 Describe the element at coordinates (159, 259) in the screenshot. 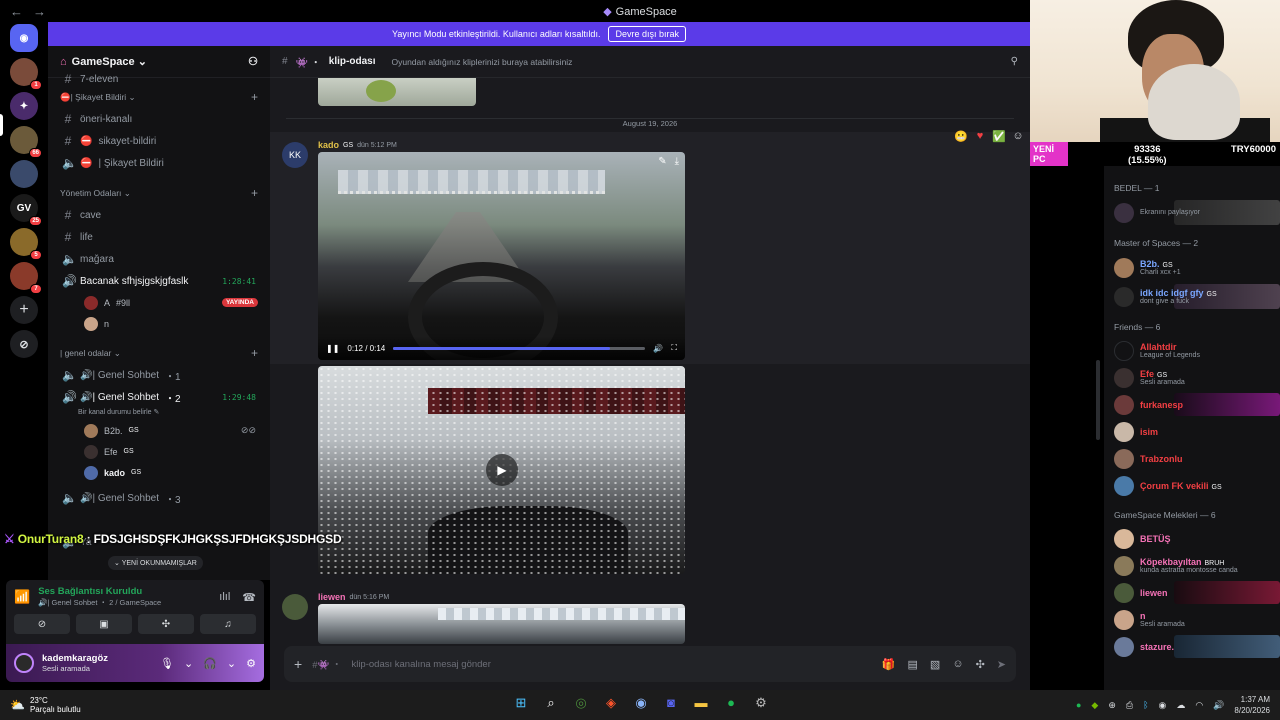

I see `channel-magara: 🔈 mağara` at that location.